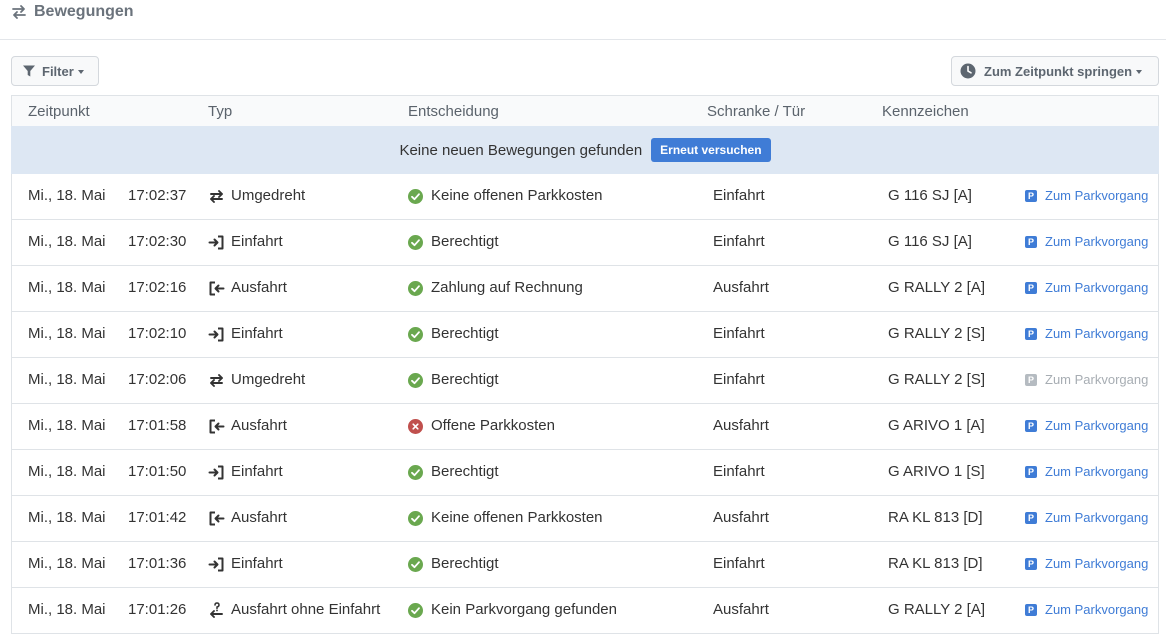 The image size is (1166, 634). What do you see at coordinates (59, 111) in the screenshot?
I see `column-header-zeitpunkt: Zeitpunkt` at bounding box center [59, 111].